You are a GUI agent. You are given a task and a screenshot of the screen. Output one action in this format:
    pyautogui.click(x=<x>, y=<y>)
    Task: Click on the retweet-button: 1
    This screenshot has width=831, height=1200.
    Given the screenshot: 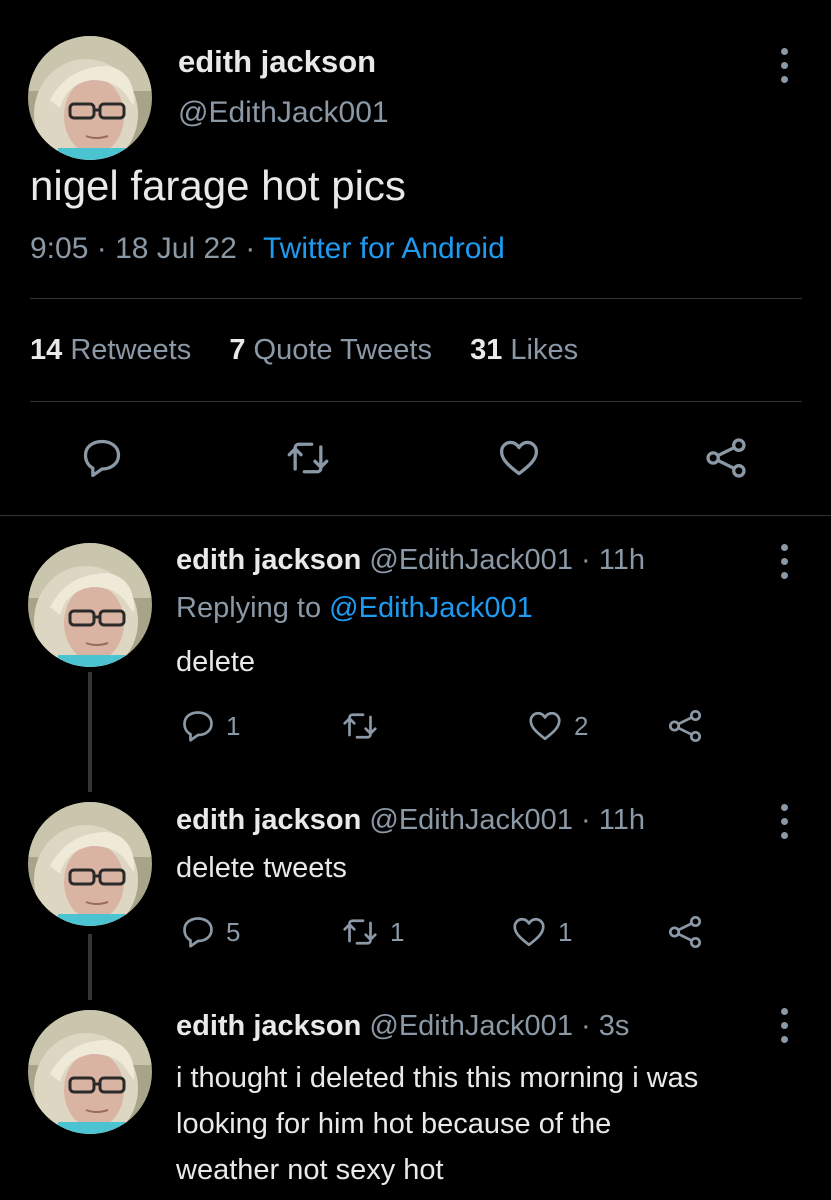 What is the action you would take?
    pyautogui.click(x=372, y=932)
    